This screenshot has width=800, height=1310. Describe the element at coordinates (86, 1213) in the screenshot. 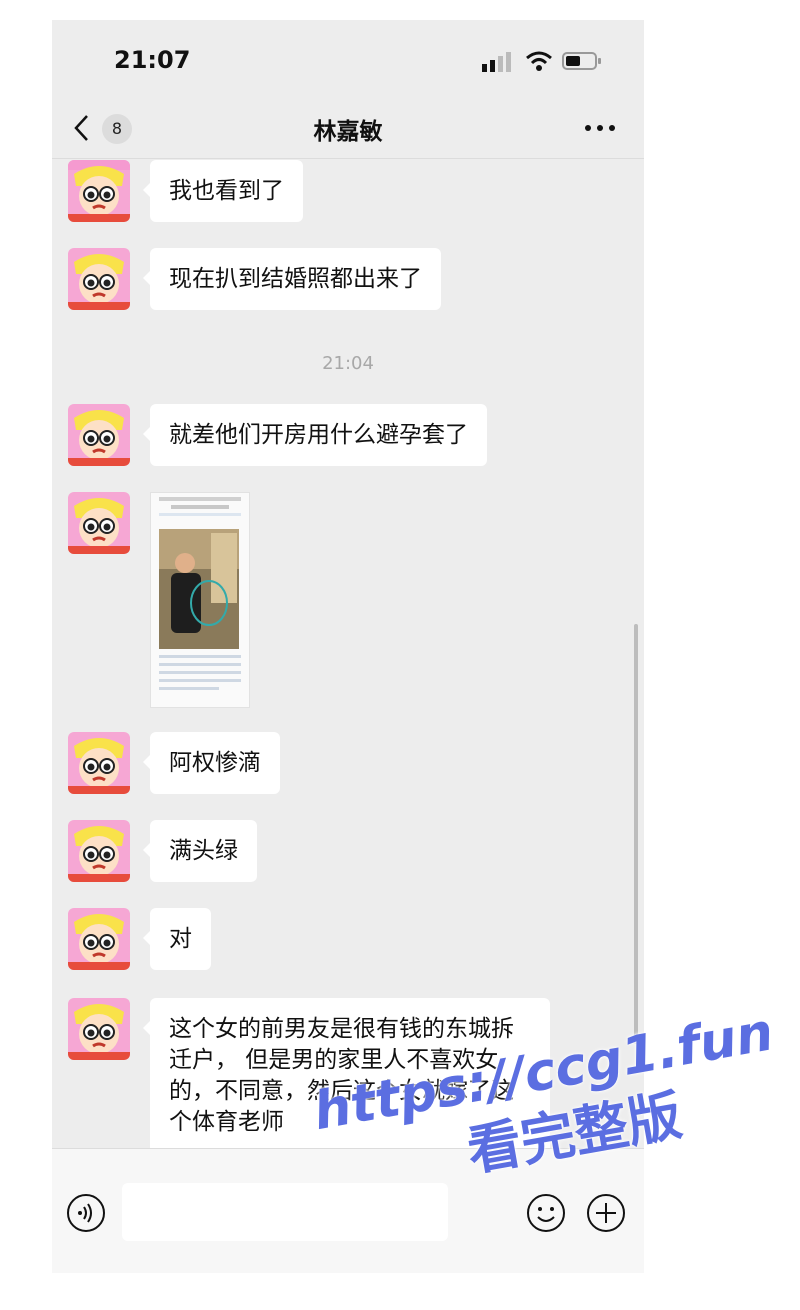

I see `voice-input-icon` at that location.